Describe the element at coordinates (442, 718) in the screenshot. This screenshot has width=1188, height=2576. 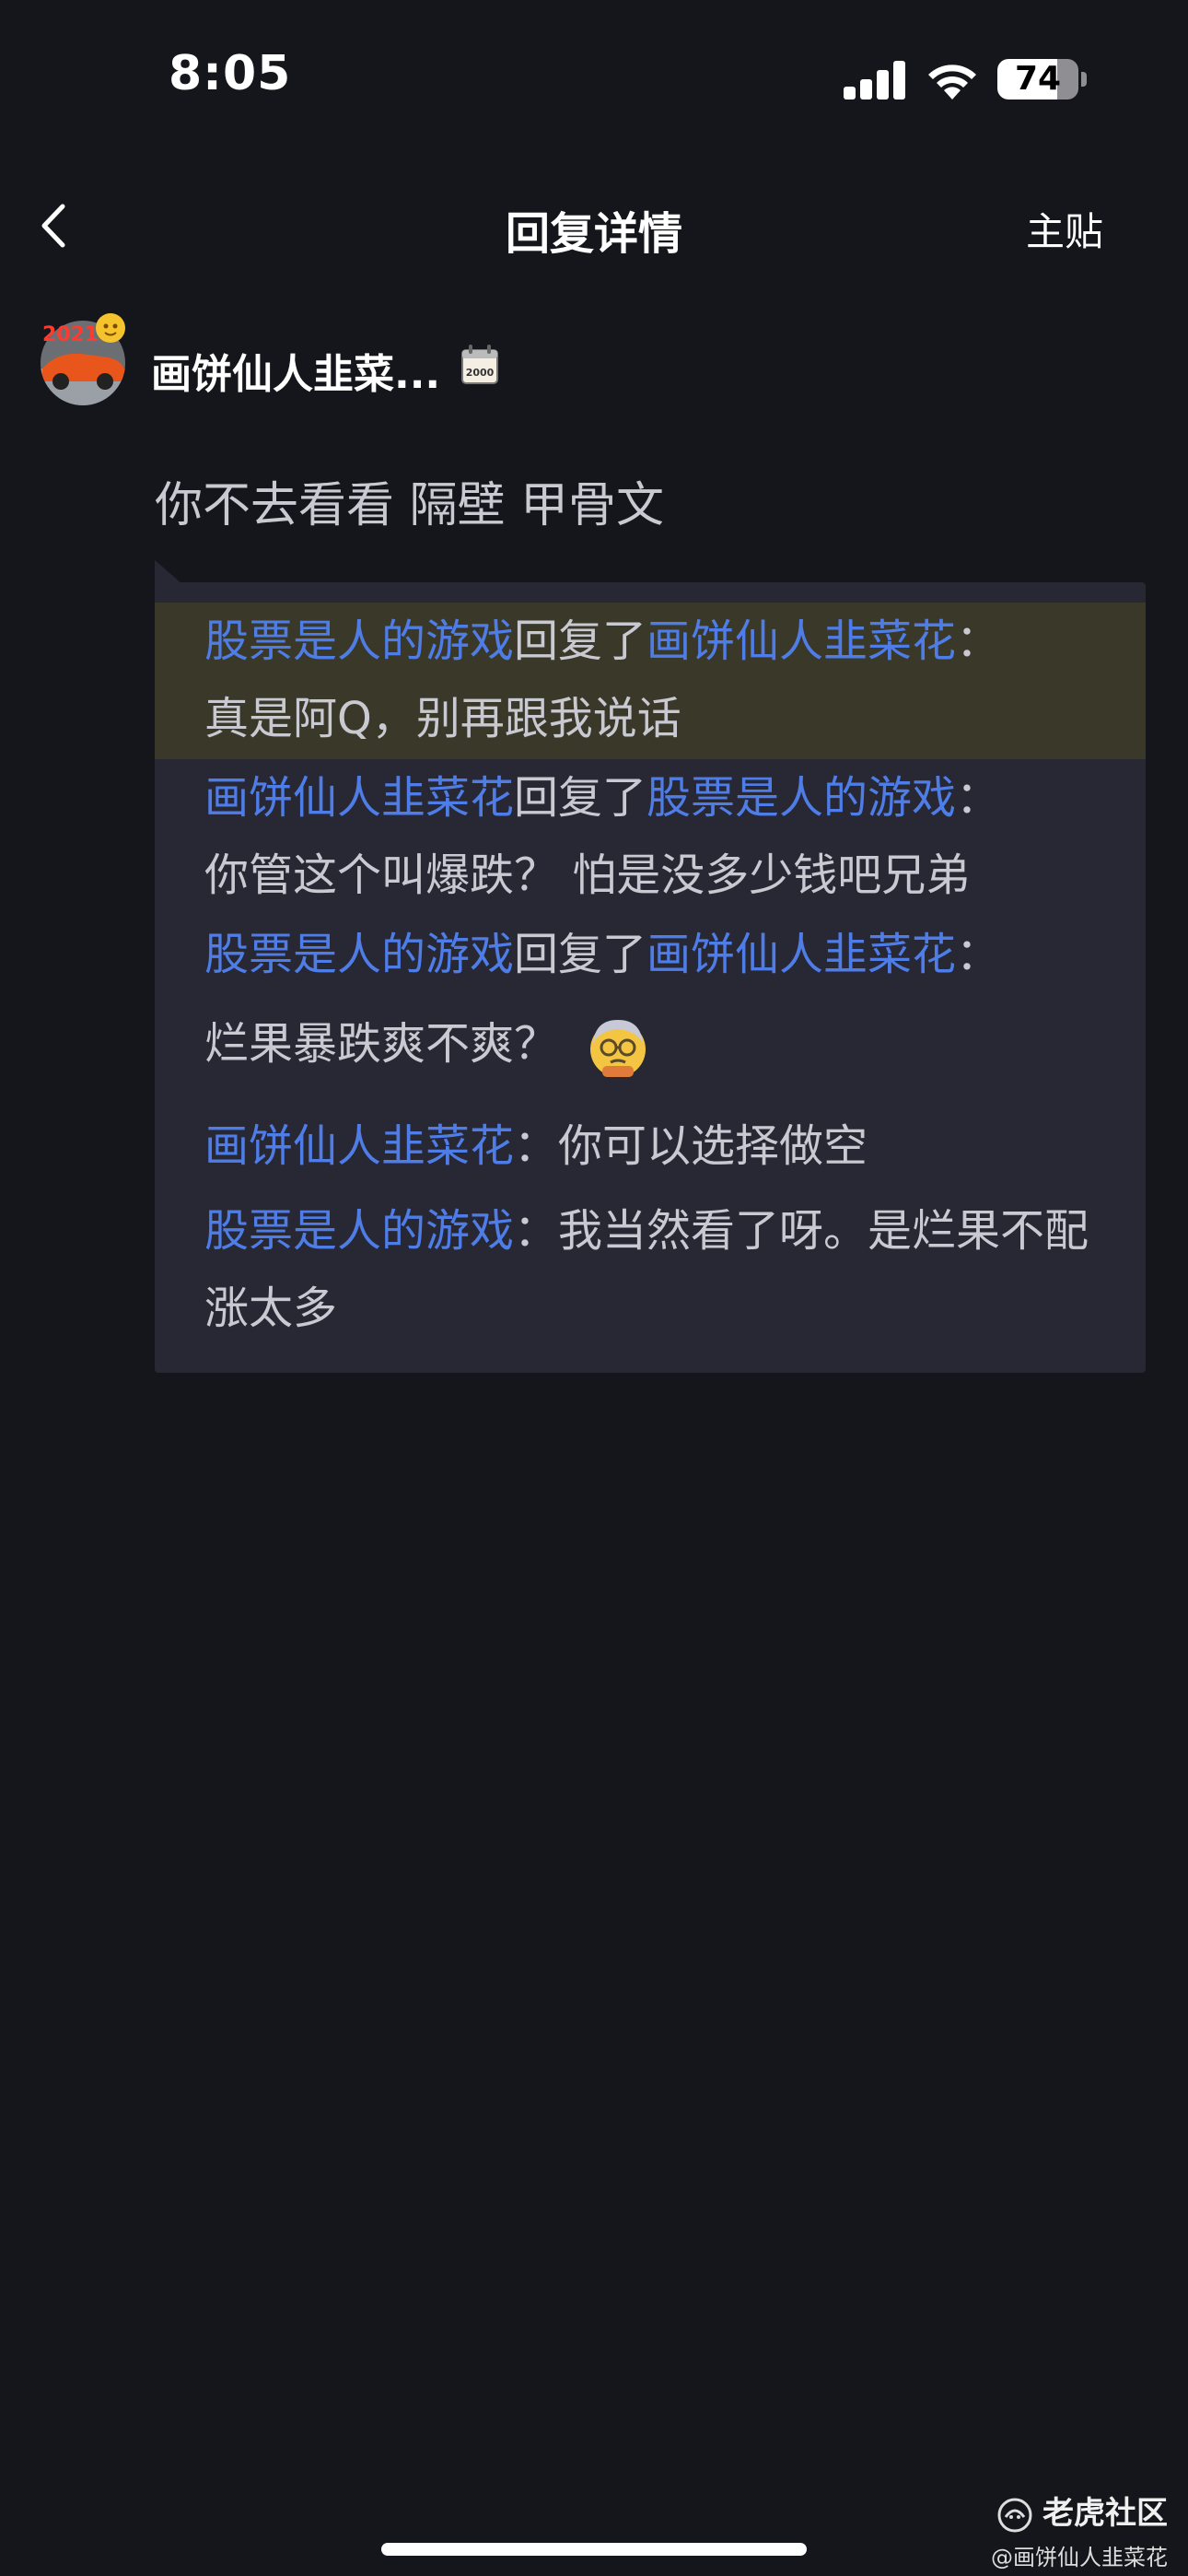
I see `reply-text: 真是阿Q，别再跟我说话` at that location.